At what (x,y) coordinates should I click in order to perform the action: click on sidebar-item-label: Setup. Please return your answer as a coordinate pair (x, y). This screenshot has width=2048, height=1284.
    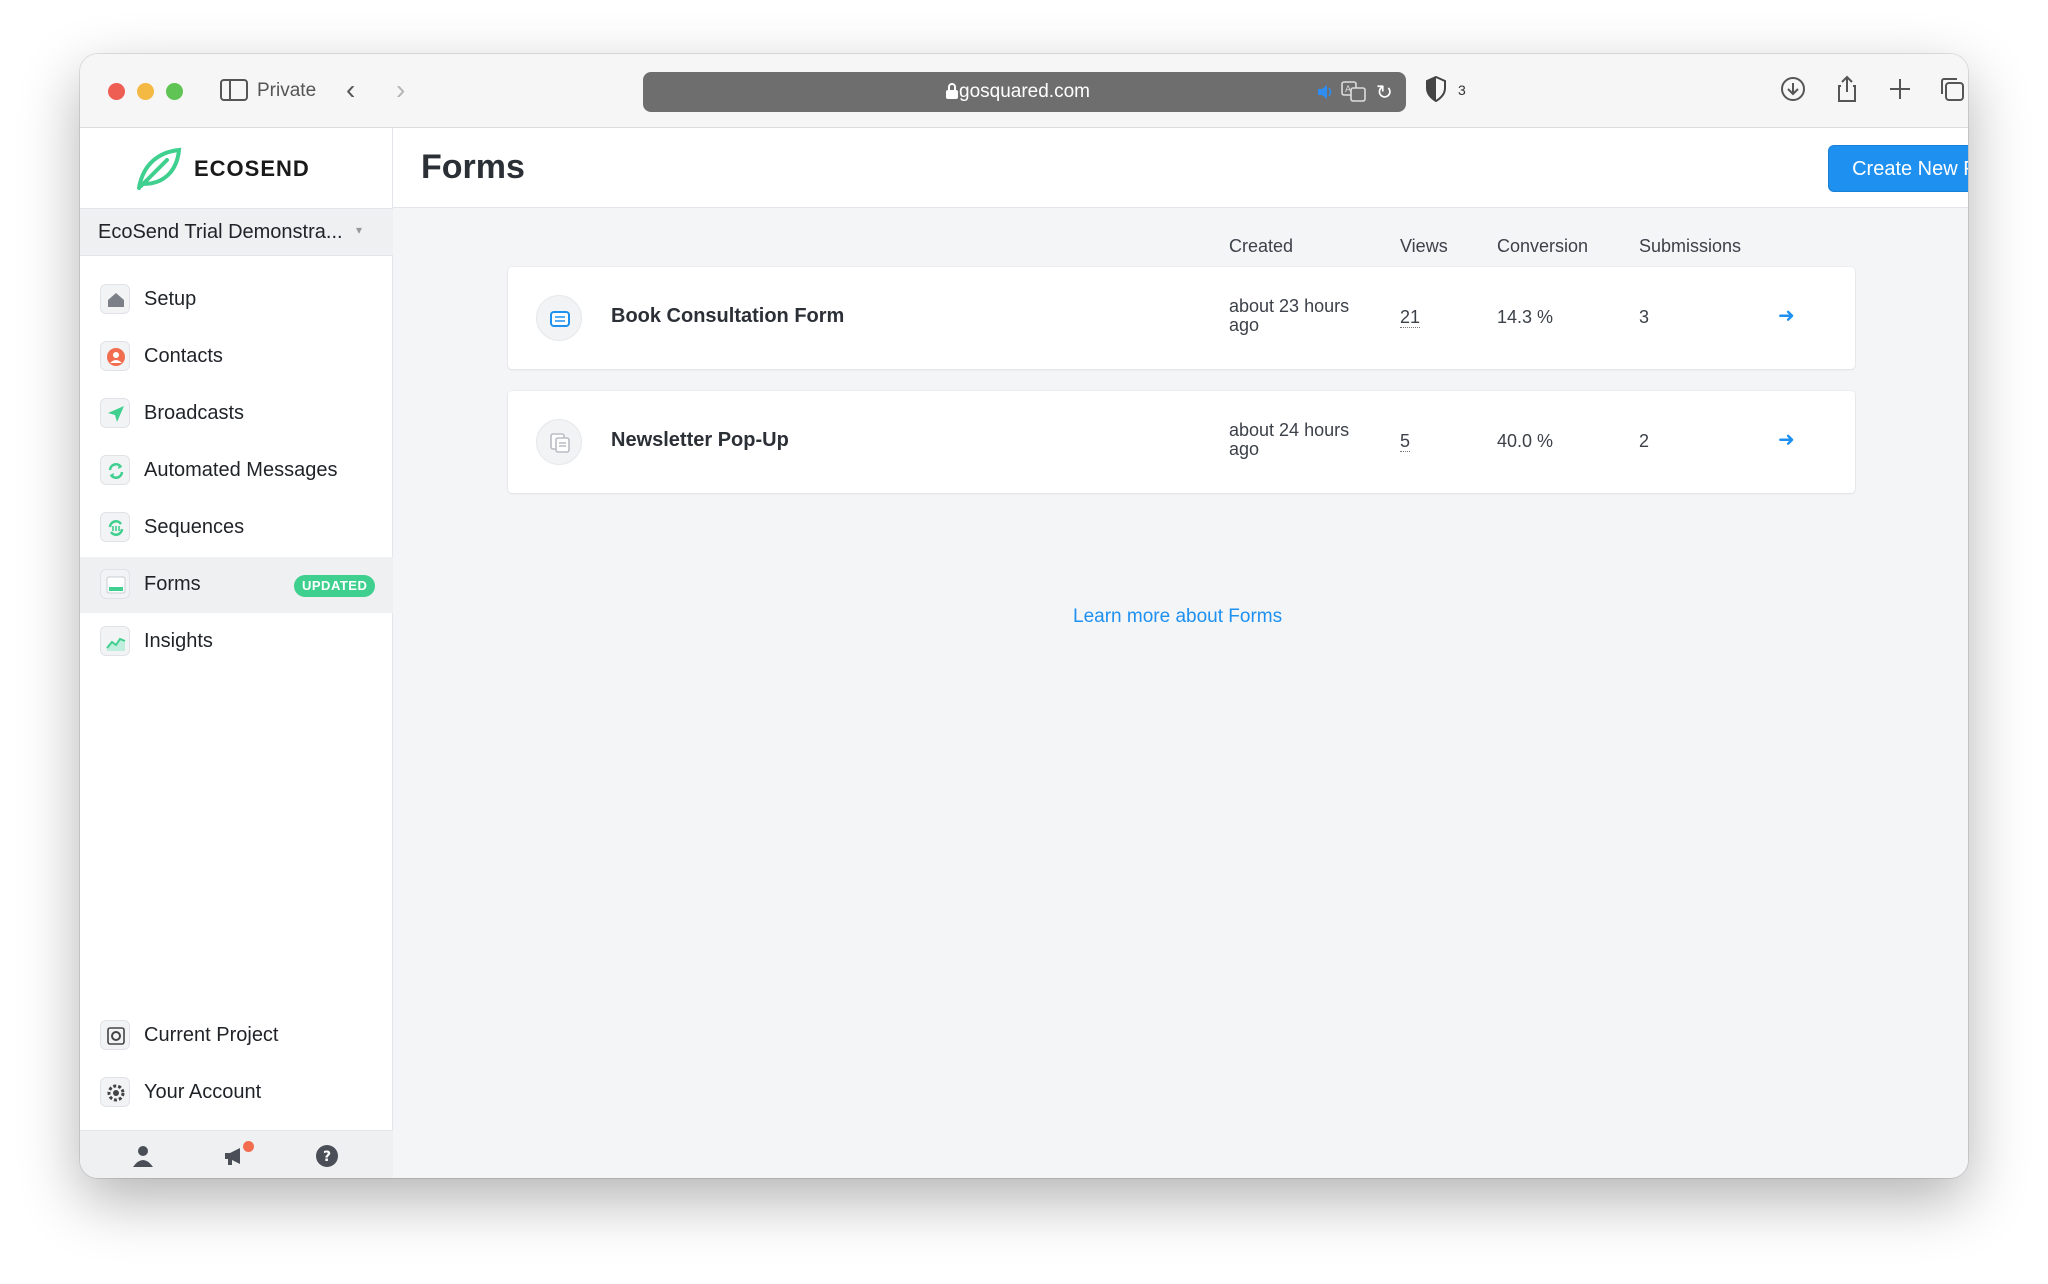
    Looking at the image, I should click on (170, 299).